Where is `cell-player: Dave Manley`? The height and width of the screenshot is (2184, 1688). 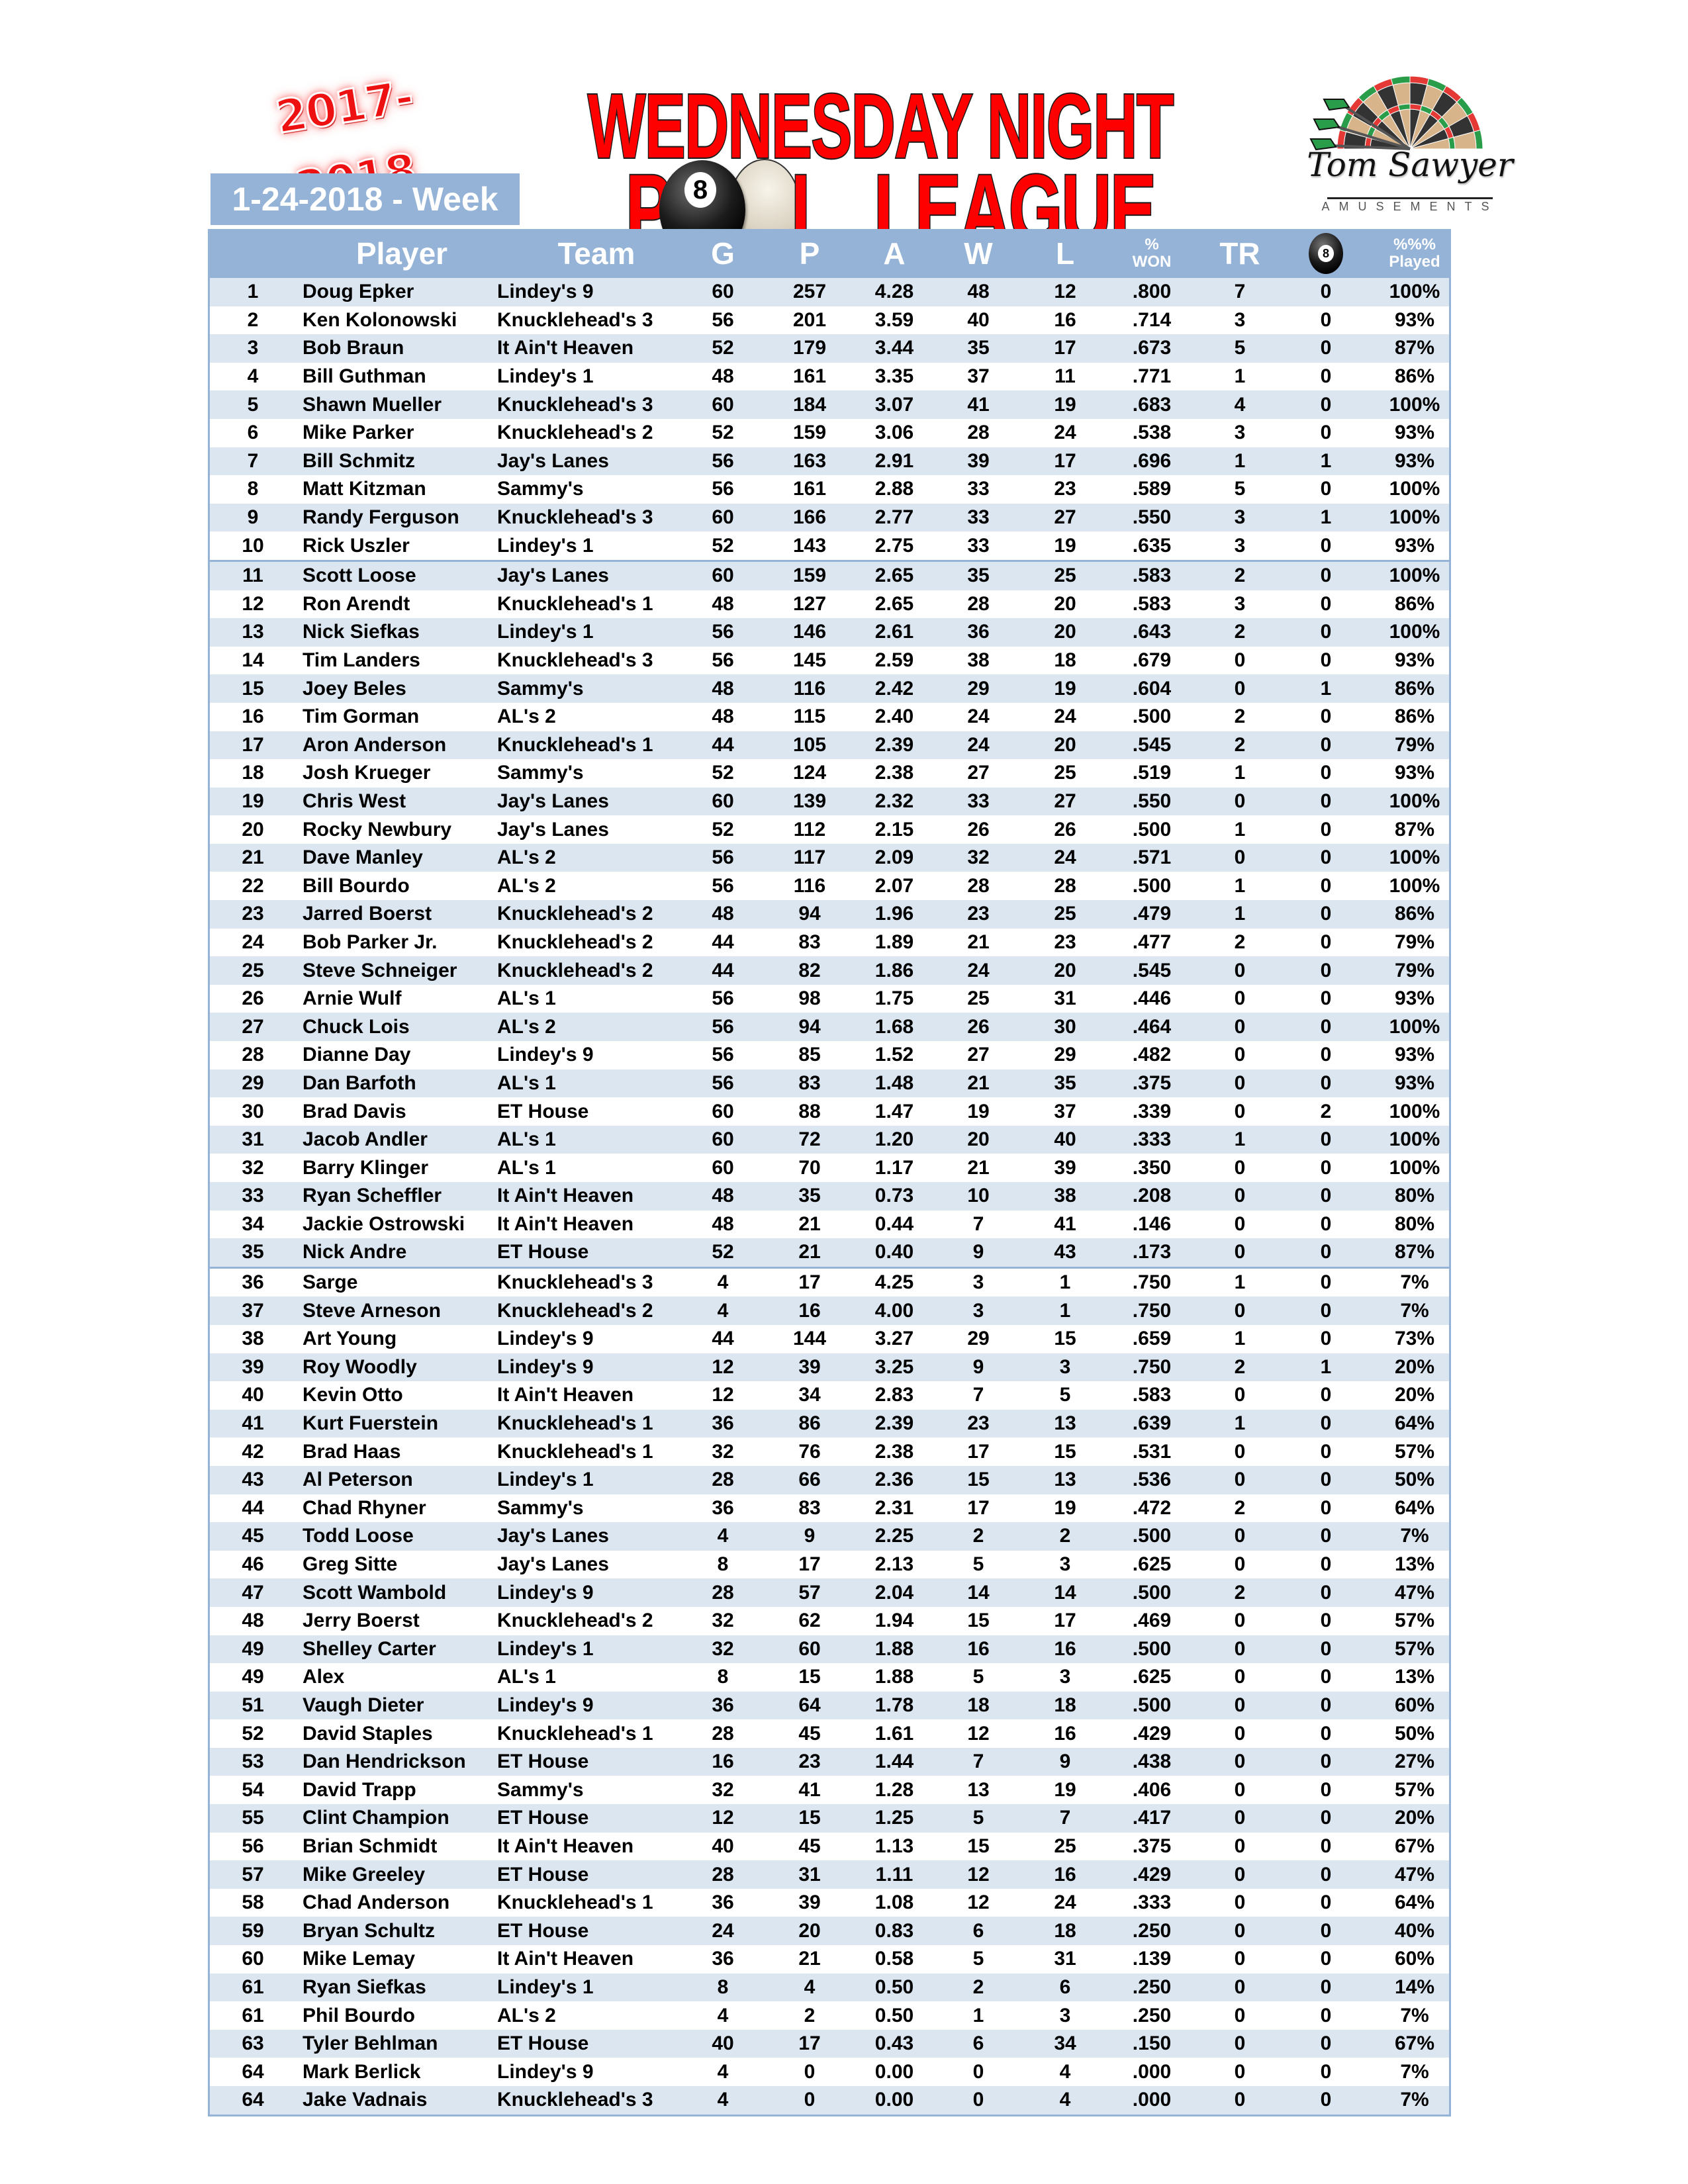 cell-player: Dave Manley is located at coordinates (363, 857).